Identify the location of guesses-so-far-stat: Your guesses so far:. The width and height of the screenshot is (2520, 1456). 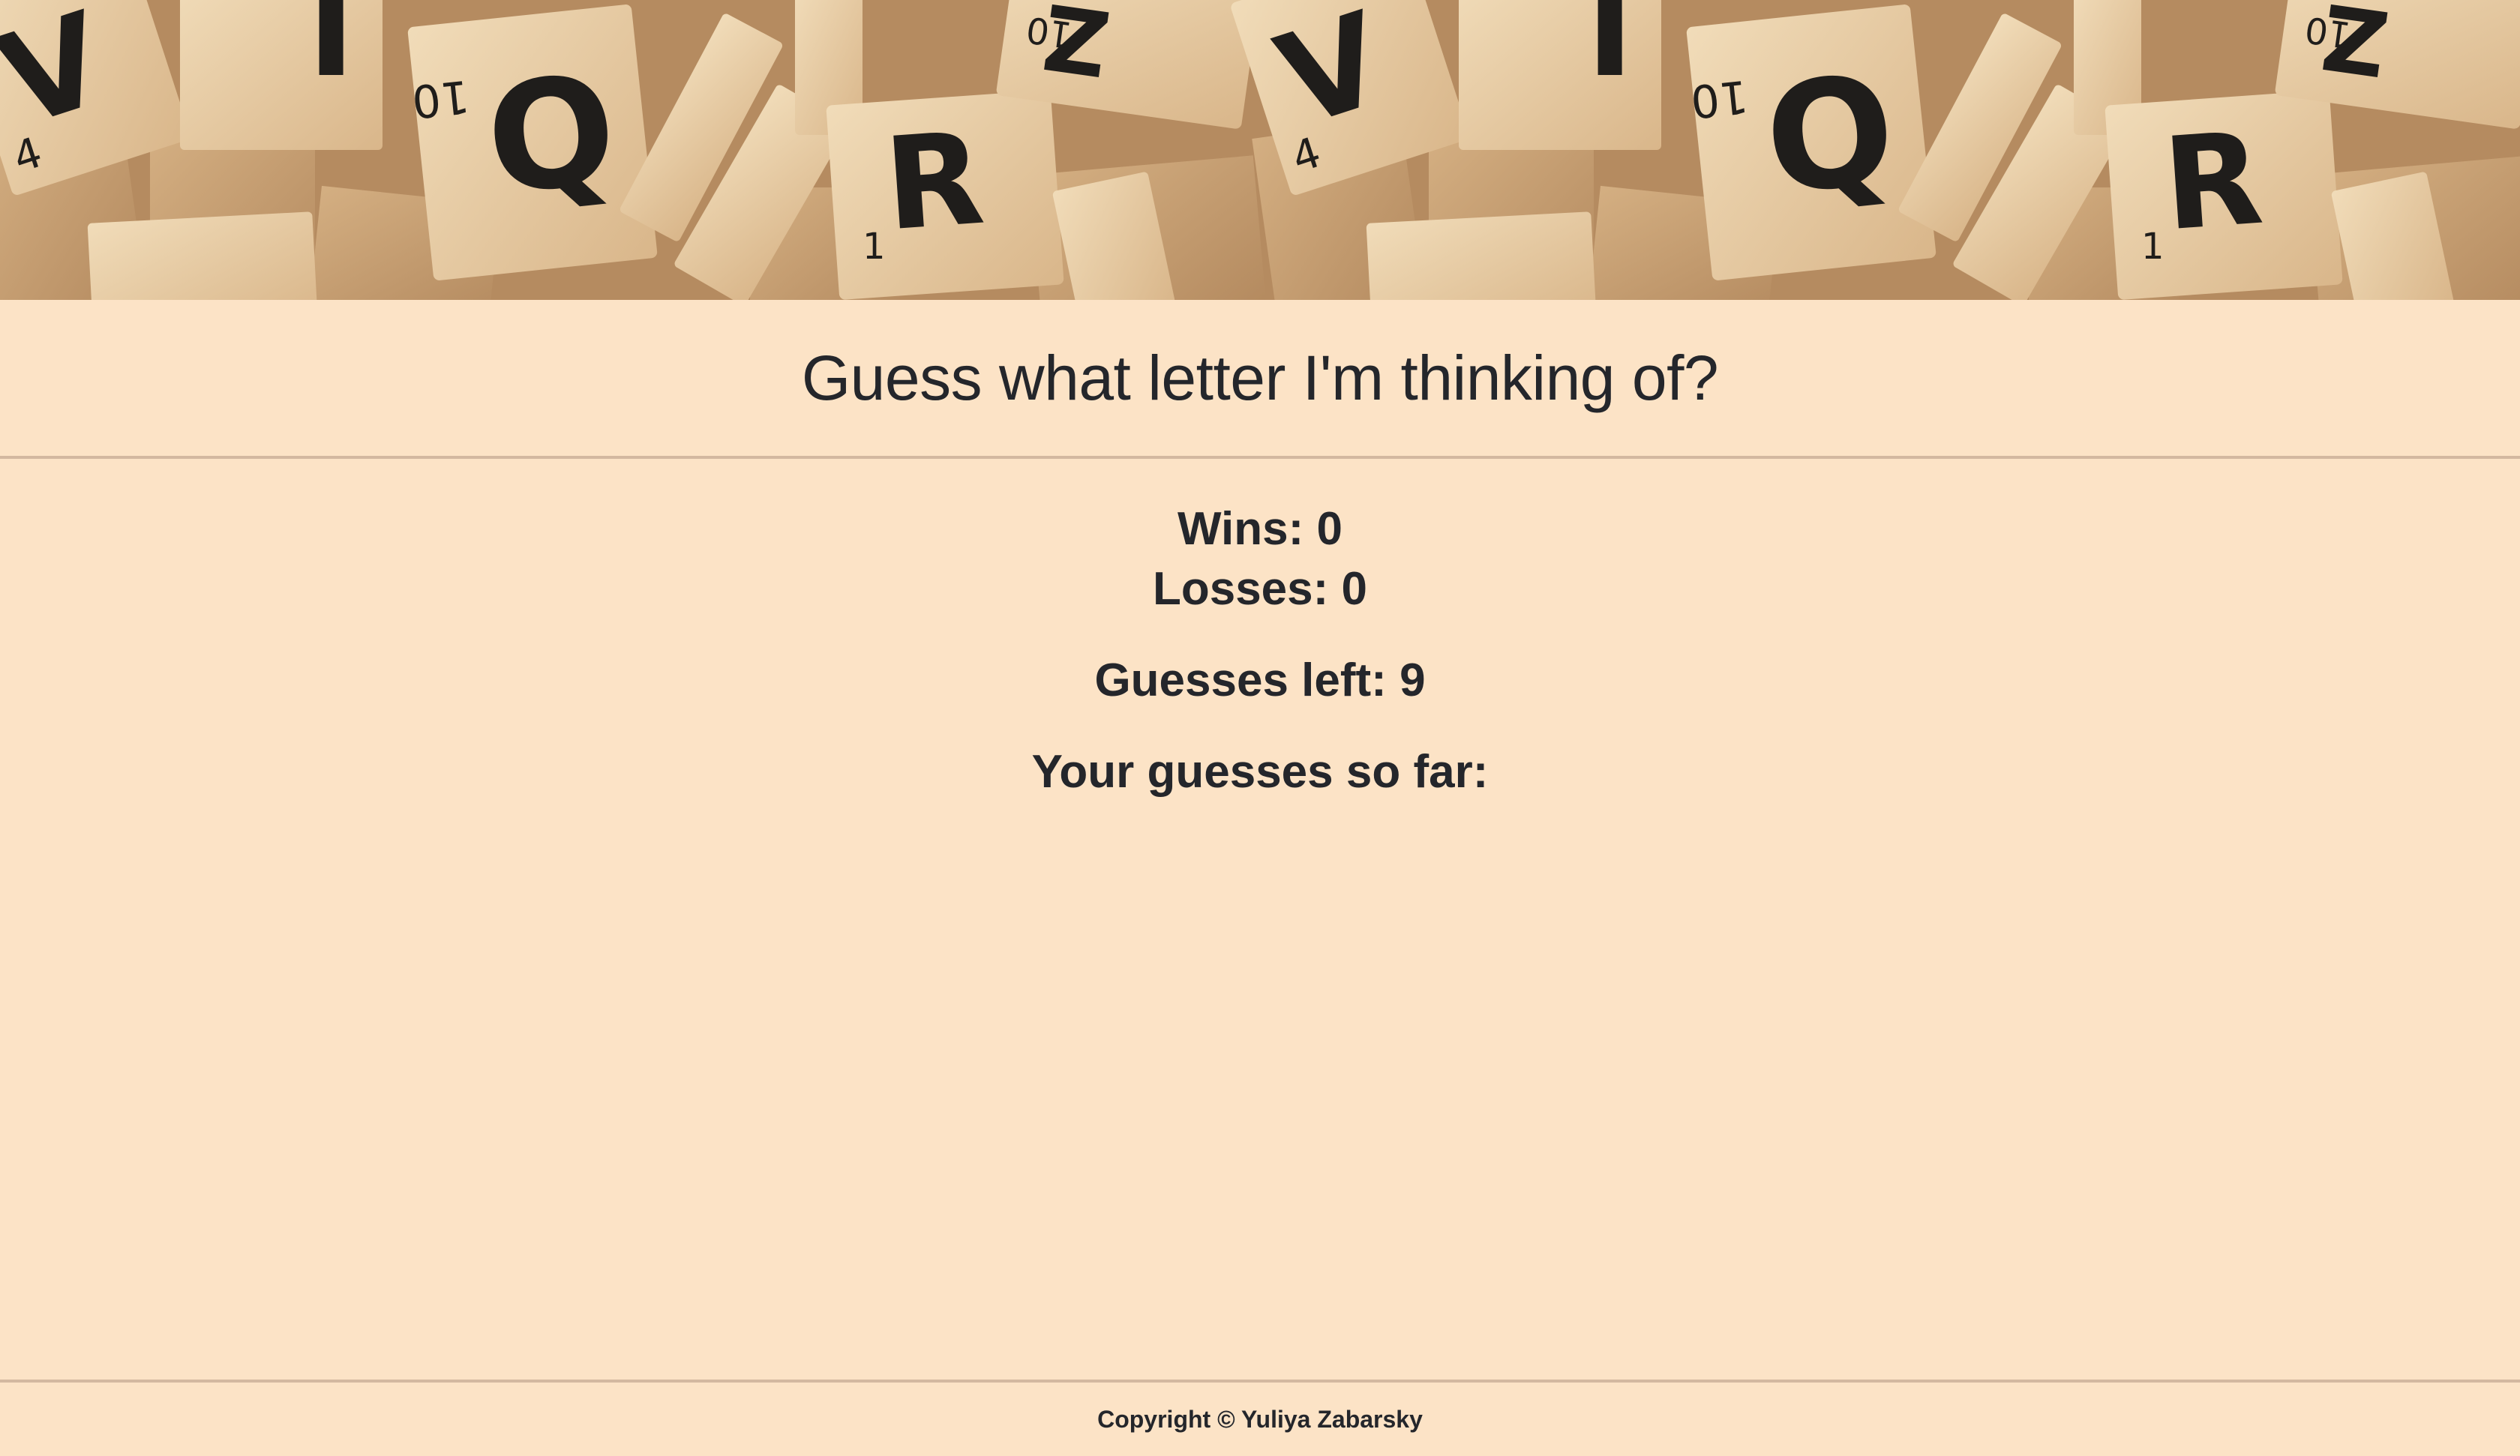
(1260, 772).